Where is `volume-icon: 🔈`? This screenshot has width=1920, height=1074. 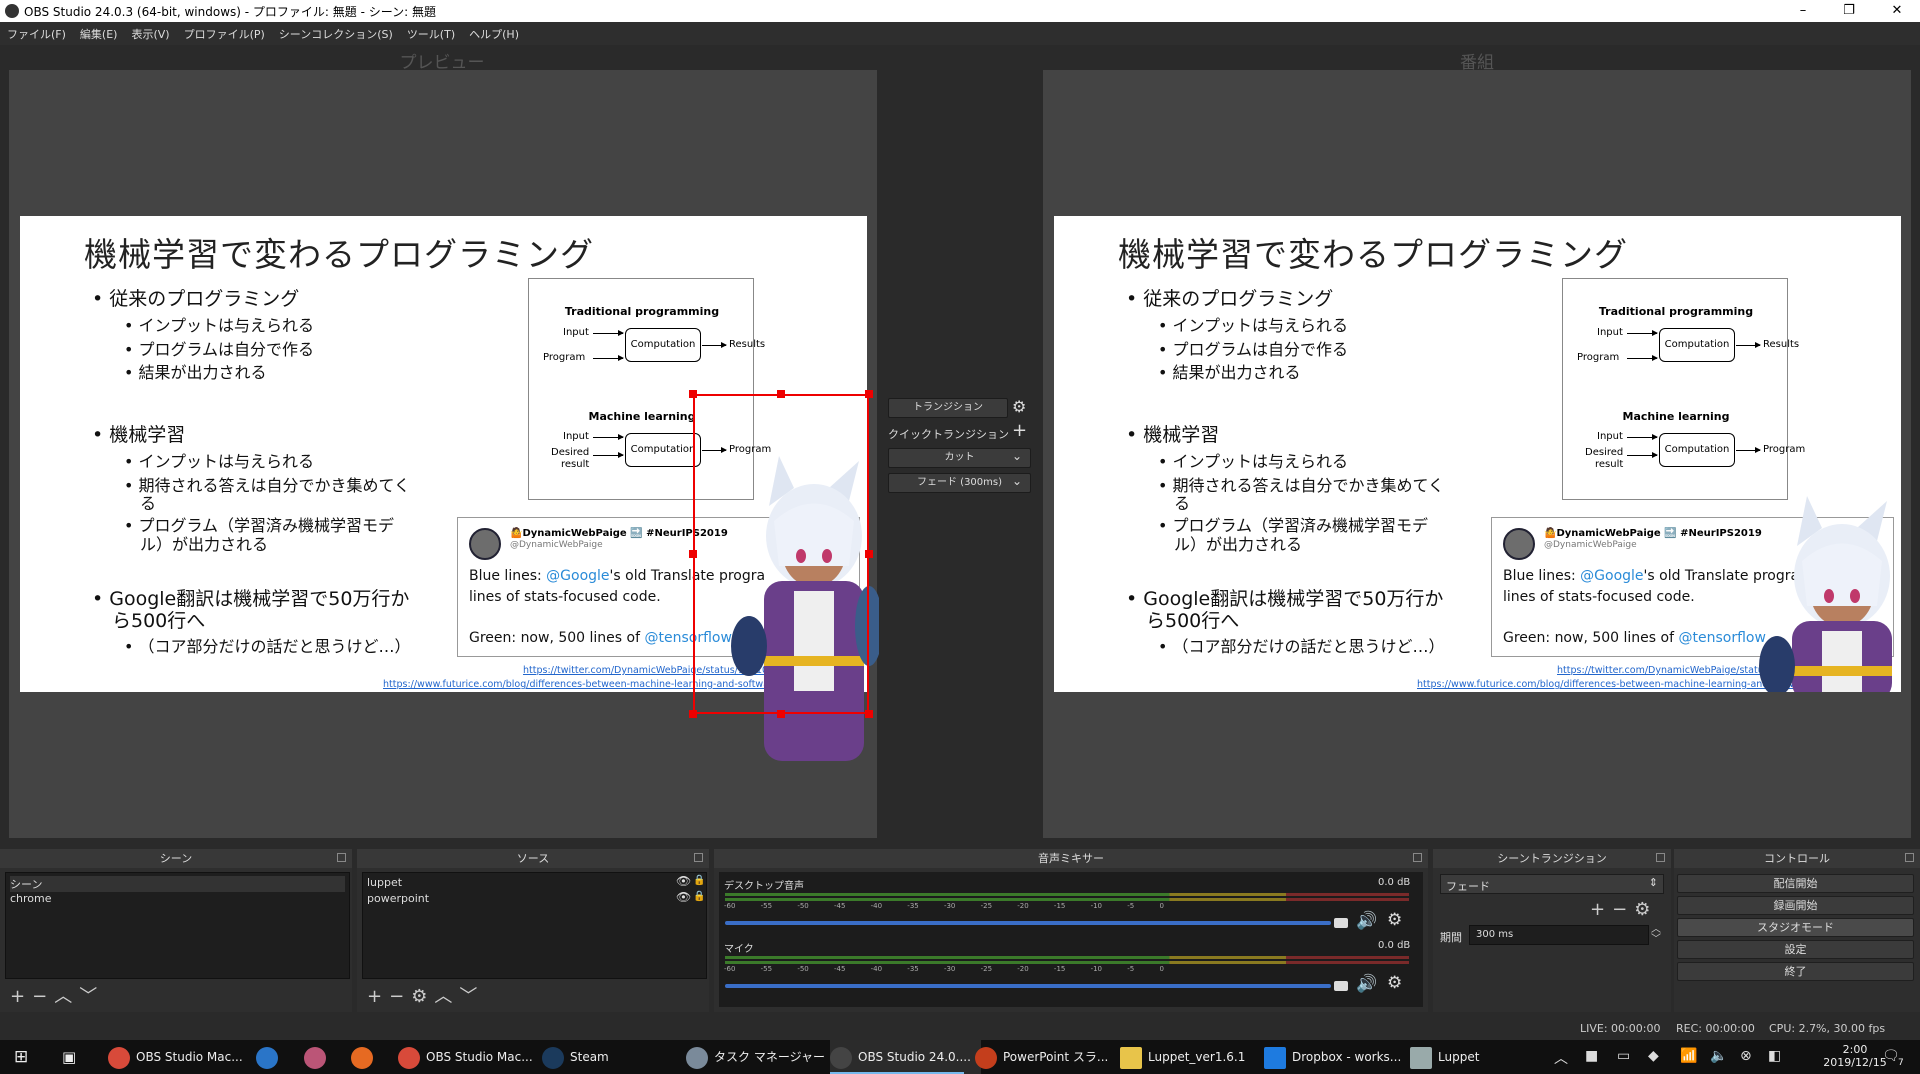
volume-icon: 🔈 is located at coordinates (1718, 1056).